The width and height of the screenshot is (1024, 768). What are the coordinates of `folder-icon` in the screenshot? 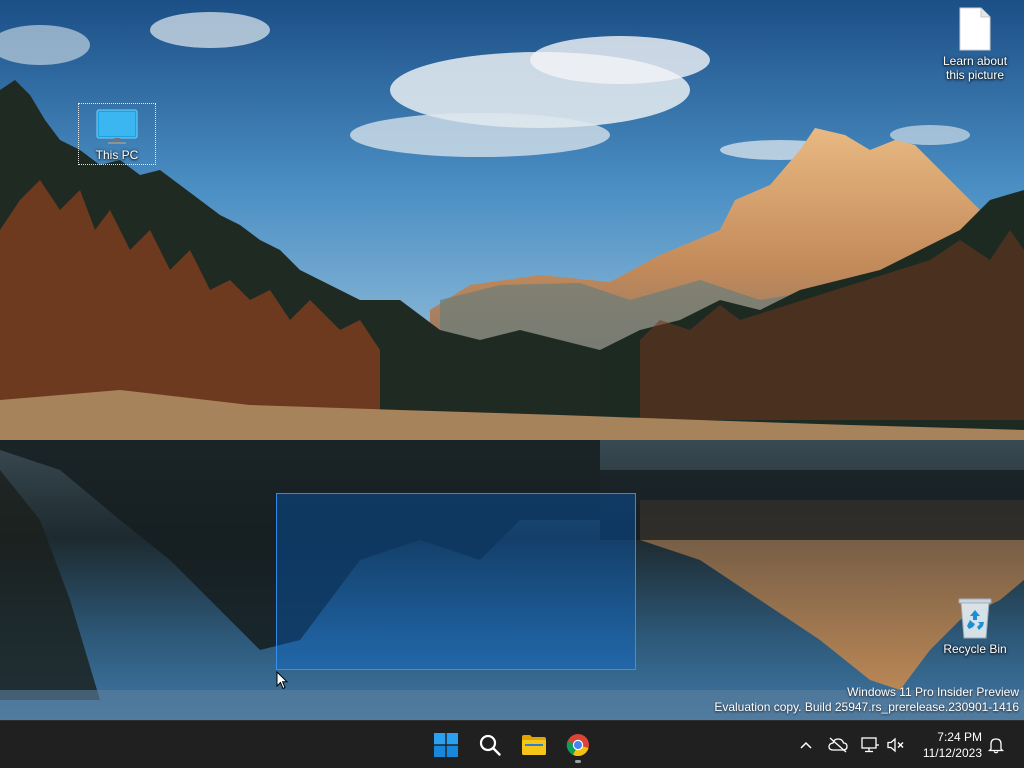 It's located at (534, 745).